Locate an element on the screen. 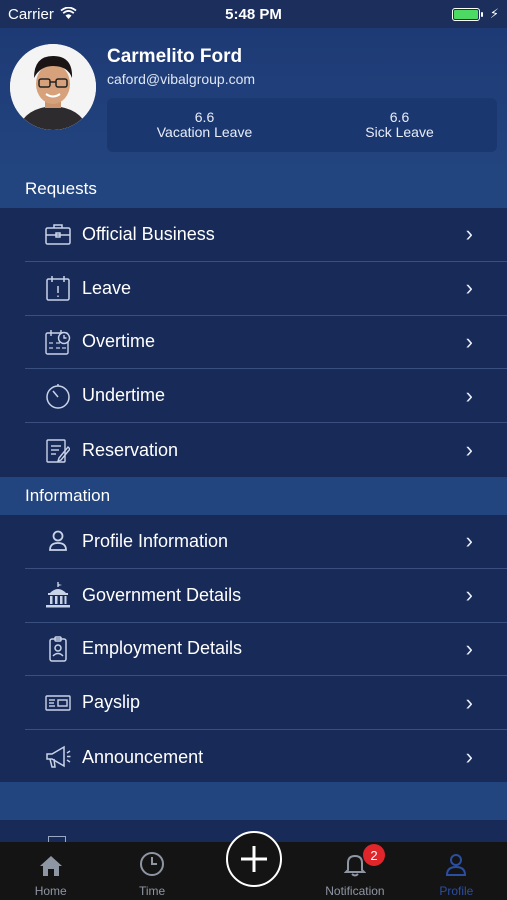  vacation-leave-label: Vacation Leave is located at coordinates (204, 132).